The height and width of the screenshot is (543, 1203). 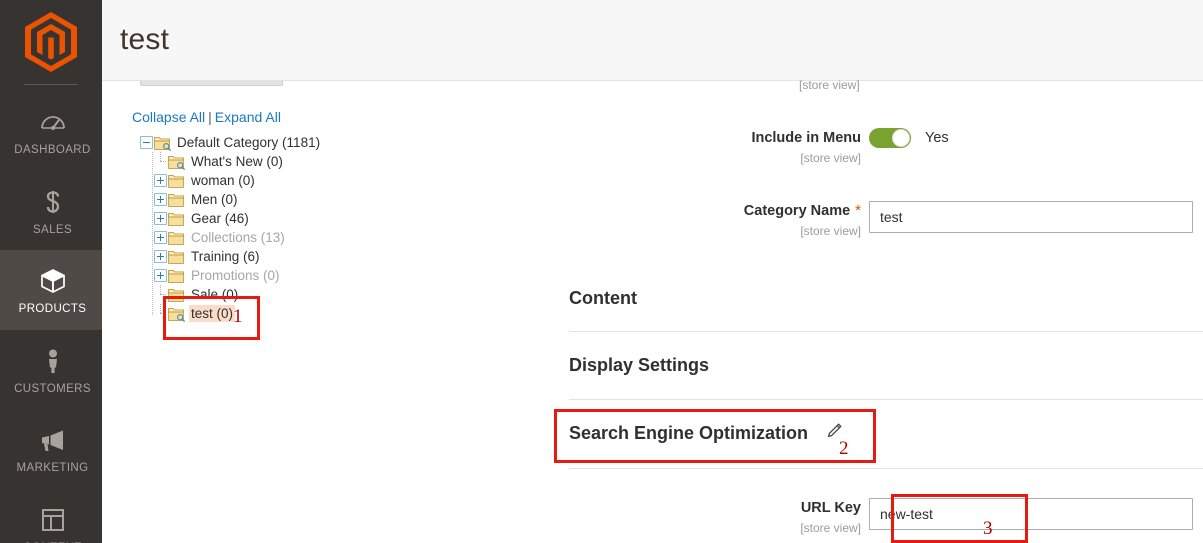 I want to click on tree-node-label: Men (0), so click(x=214, y=199).